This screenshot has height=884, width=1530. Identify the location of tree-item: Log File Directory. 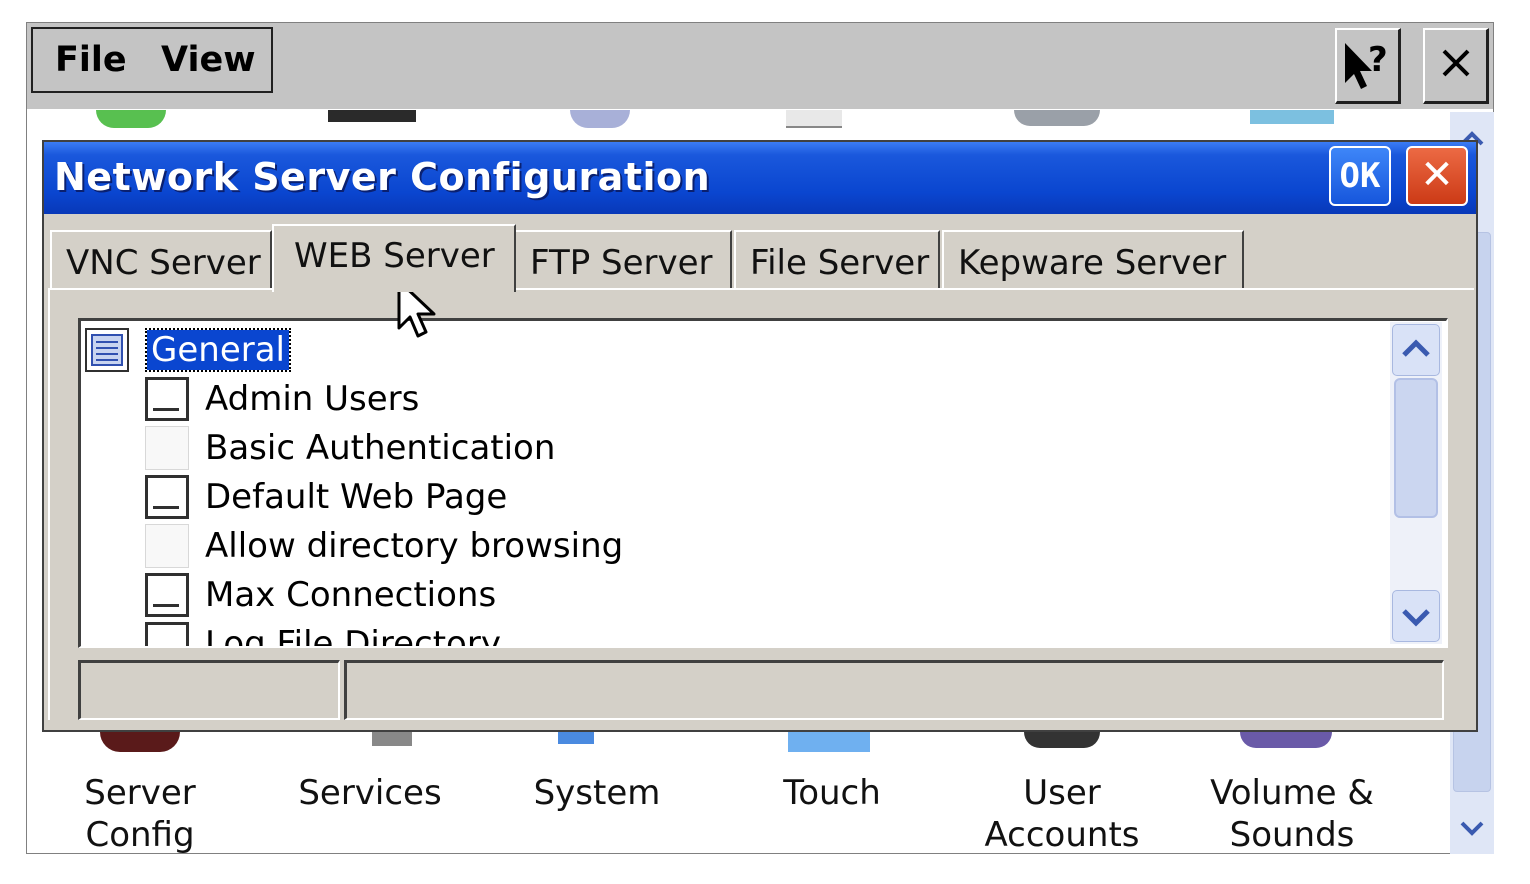
(353, 633).